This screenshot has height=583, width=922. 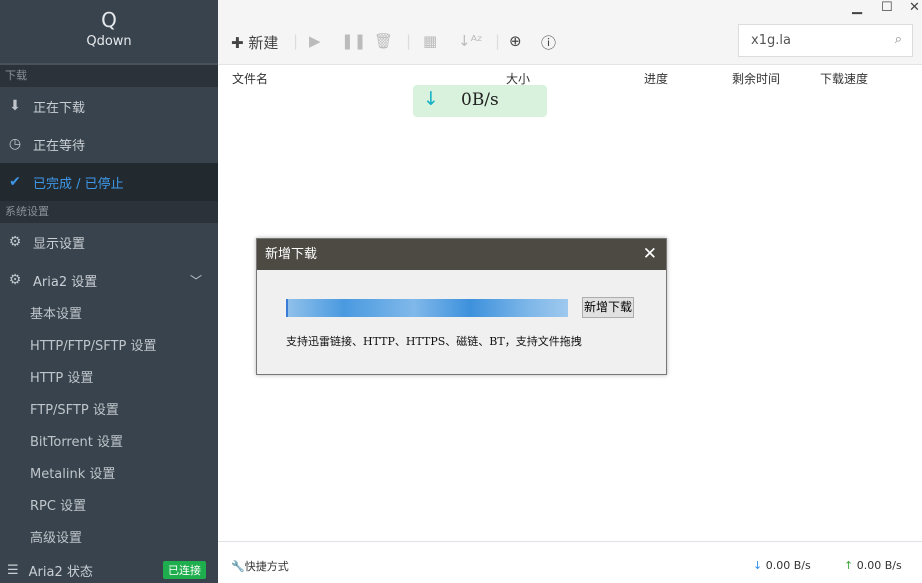 What do you see at coordinates (570, 562) in the screenshot?
I see `status-bar: 🔧快捷方式 ↓ 0.00 B/s ↑ 0.00 B/s` at bounding box center [570, 562].